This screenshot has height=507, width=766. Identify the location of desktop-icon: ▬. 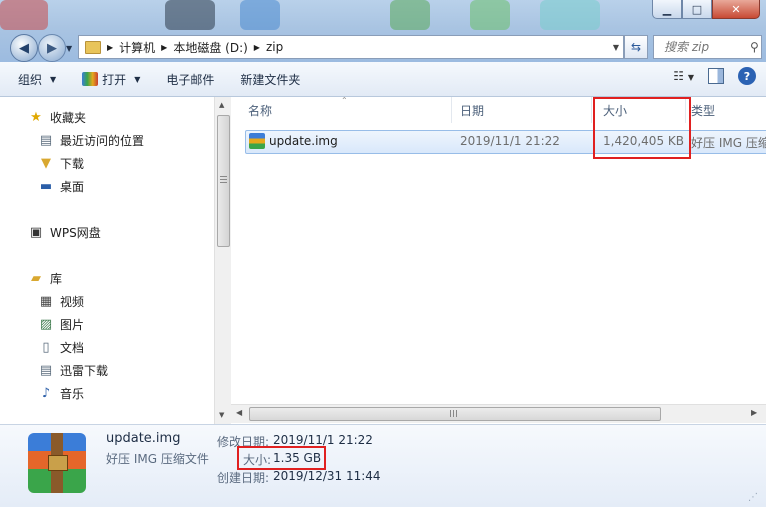
(46, 186).